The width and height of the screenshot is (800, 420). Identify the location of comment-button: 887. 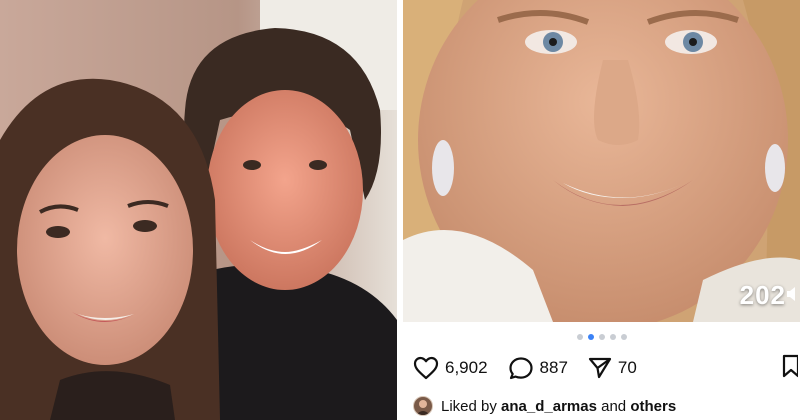
(538, 368).